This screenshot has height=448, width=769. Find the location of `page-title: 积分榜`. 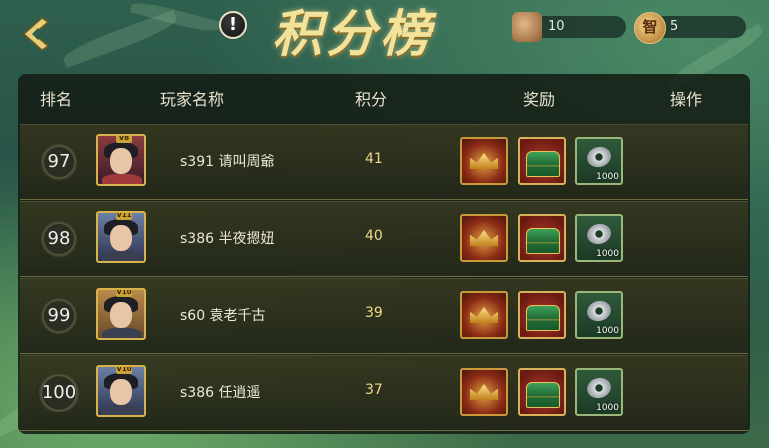

page-title: 积分榜 is located at coordinates (353, 33).